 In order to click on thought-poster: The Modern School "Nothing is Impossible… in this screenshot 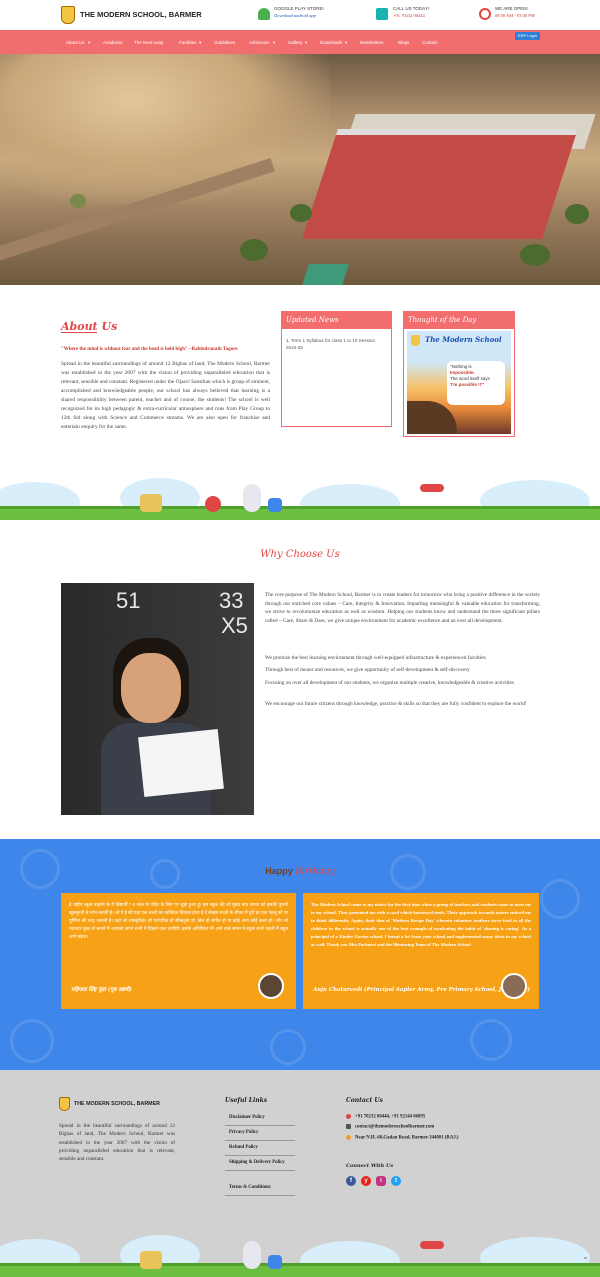, I will do `click(459, 382)`.